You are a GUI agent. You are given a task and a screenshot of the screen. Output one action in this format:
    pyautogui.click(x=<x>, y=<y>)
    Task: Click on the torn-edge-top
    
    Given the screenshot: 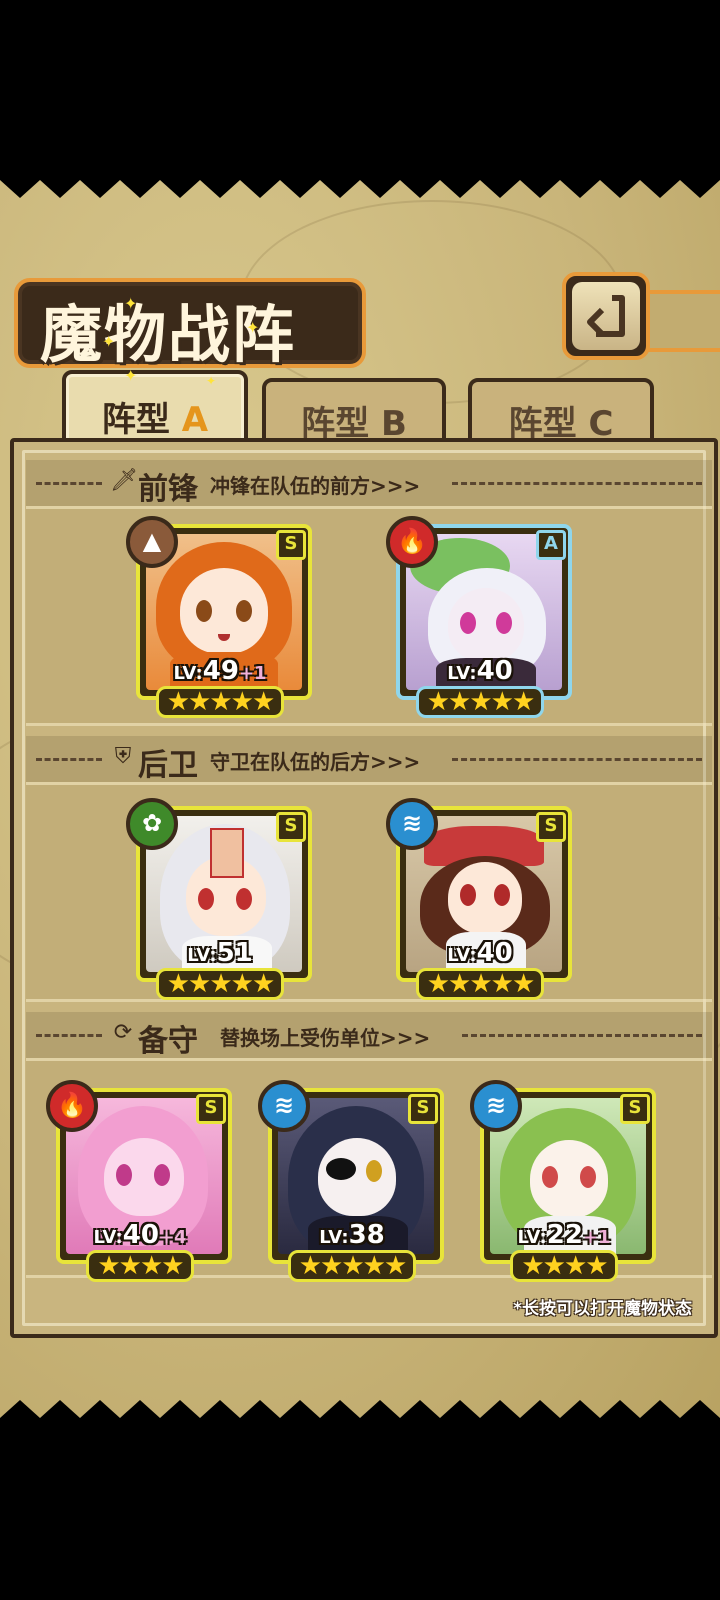 What is the action you would take?
    pyautogui.click(x=360, y=179)
    